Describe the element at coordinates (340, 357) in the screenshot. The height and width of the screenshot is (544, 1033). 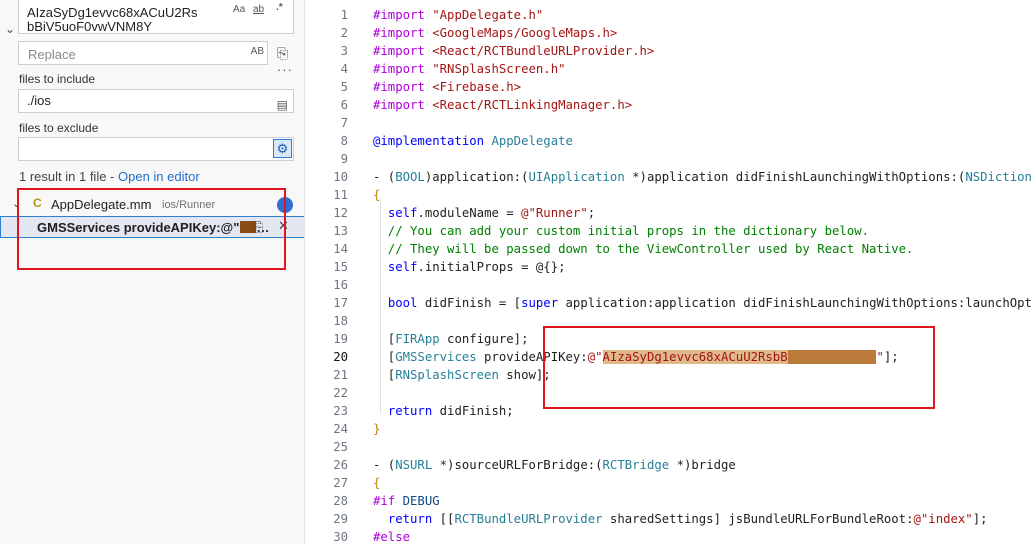
I see `line-number: 20` at that location.